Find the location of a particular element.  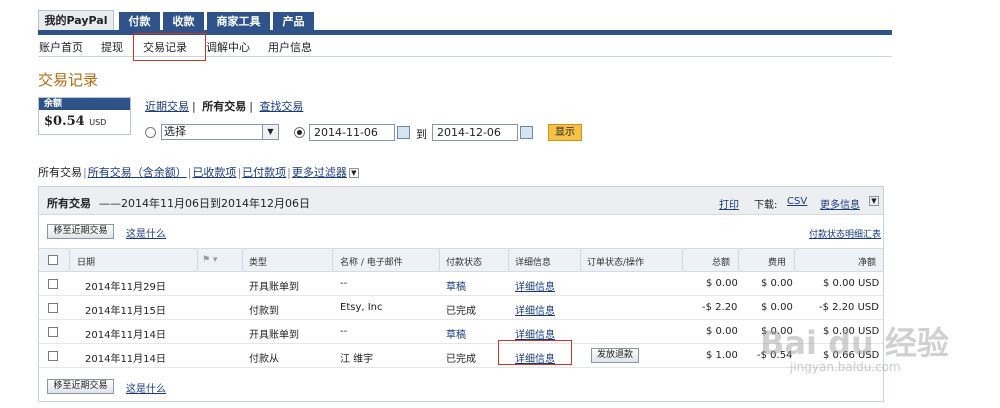

find-transaction-link: 查找交易 is located at coordinates (281, 106).